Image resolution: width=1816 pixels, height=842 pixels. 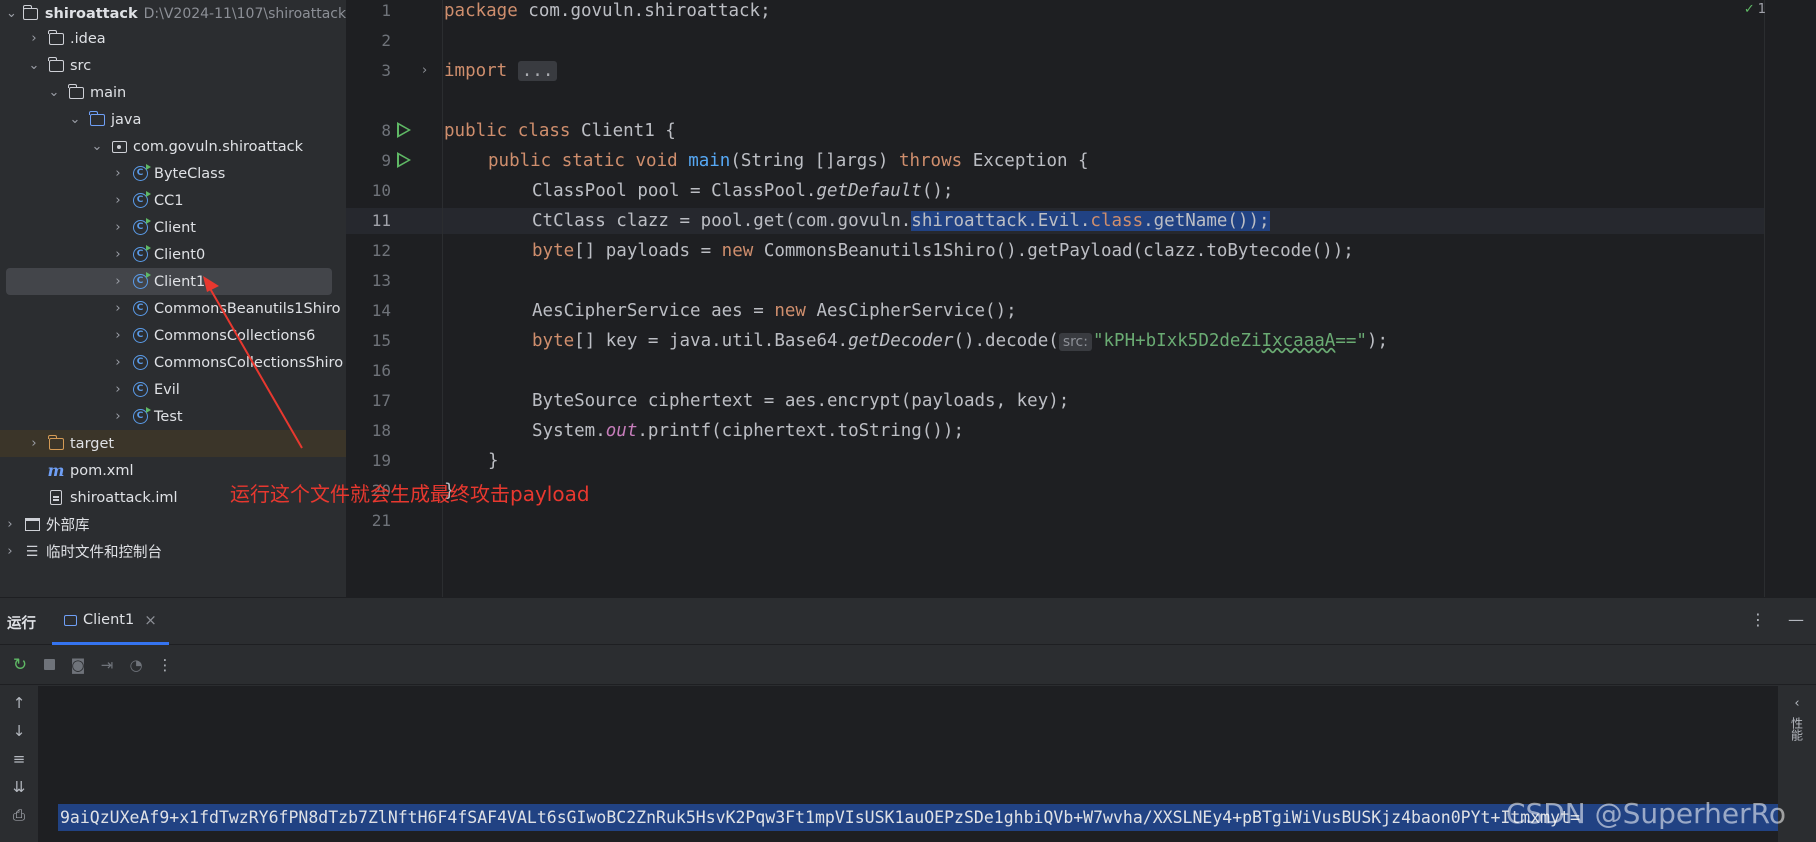 I want to click on close-icon: ×, so click(x=150, y=620).